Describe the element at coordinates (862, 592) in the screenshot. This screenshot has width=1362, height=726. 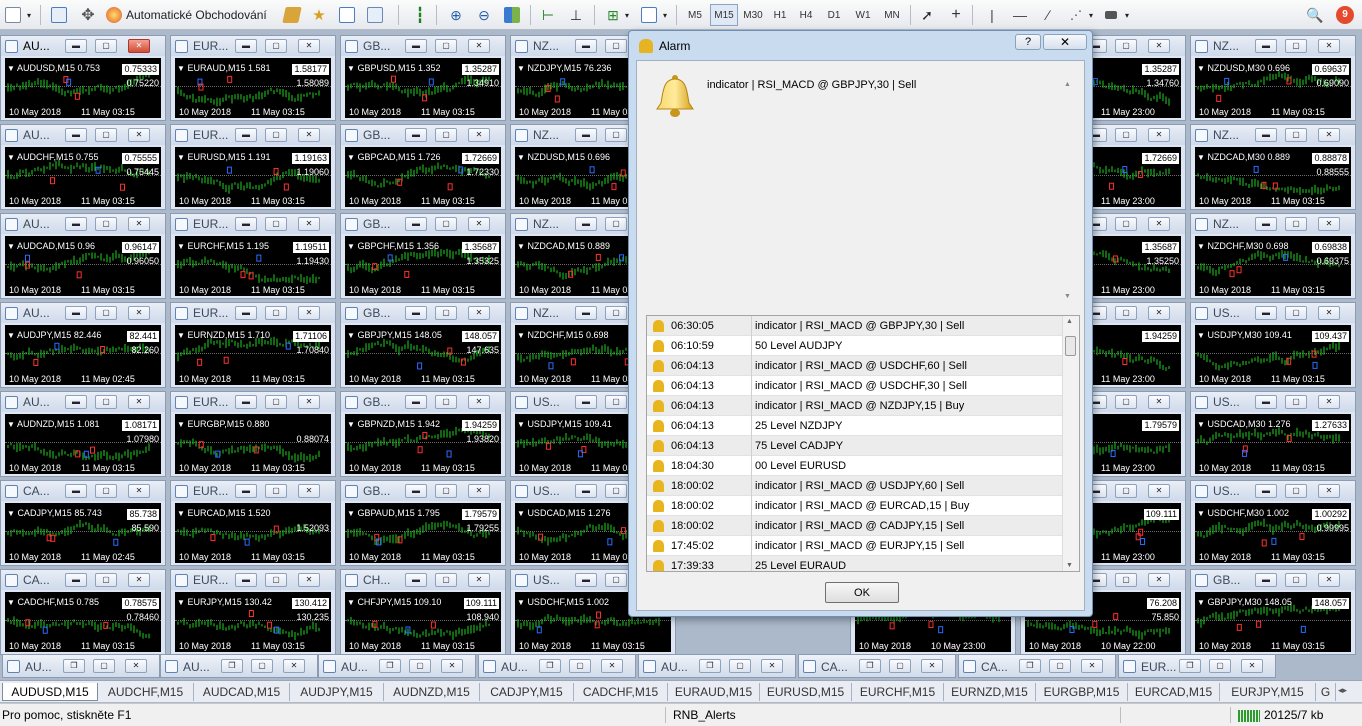
I see `ok-button: OK` at that location.